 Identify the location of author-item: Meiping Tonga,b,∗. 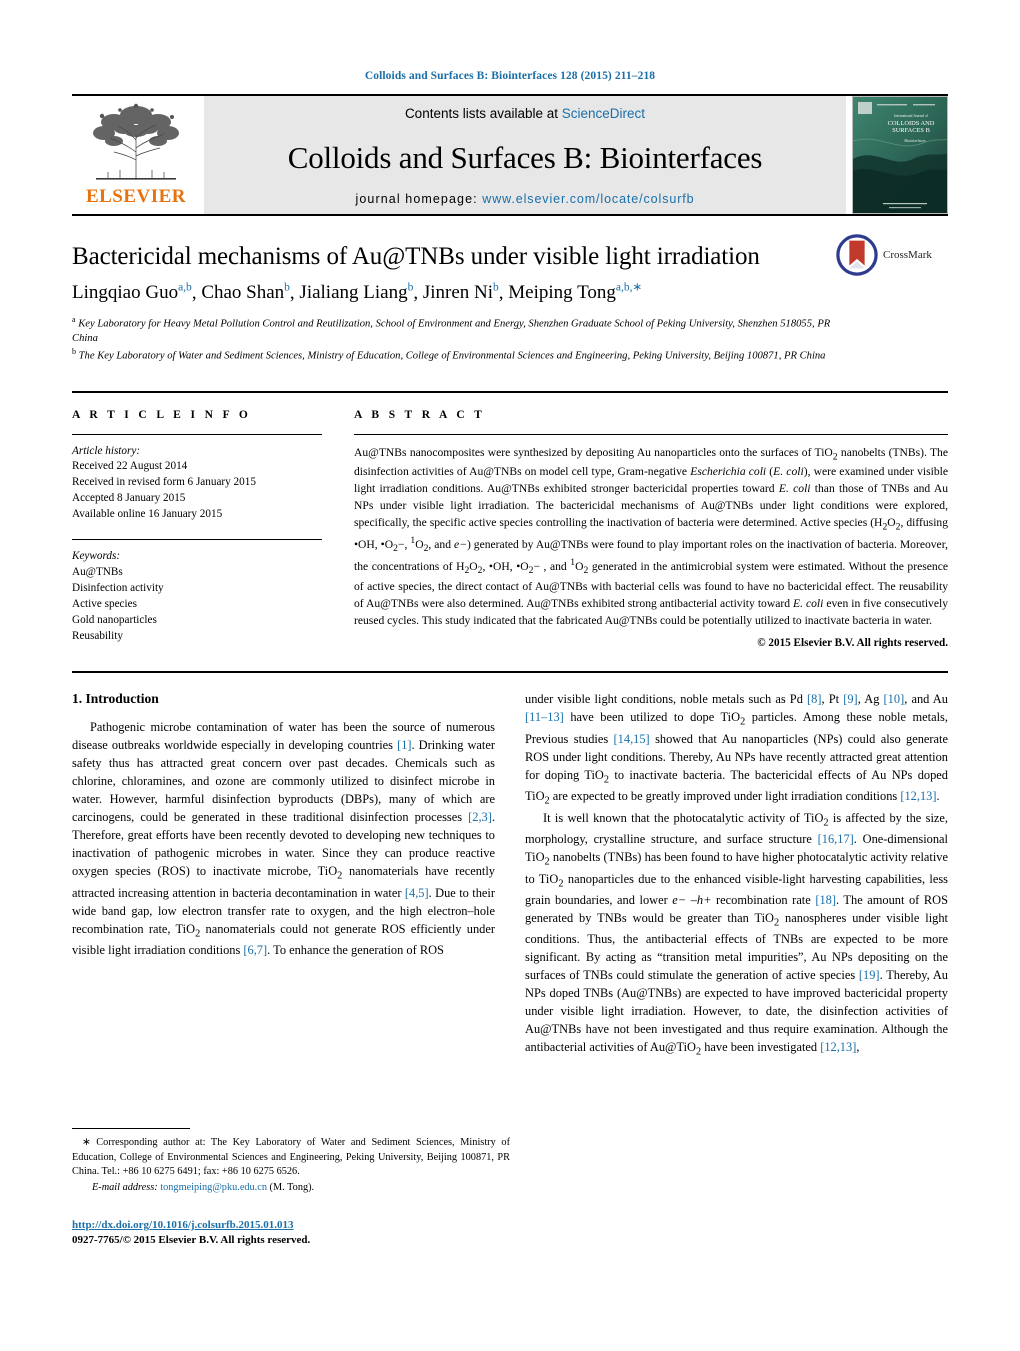
(575, 292).